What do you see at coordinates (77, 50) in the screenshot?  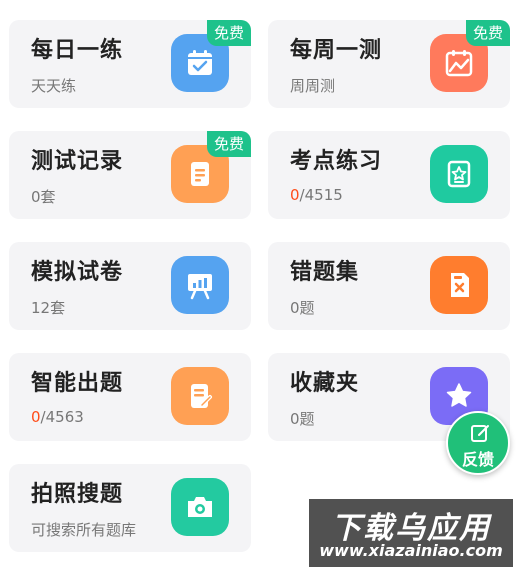 I see `card-title: 每日一练` at bounding box center [77, 50].